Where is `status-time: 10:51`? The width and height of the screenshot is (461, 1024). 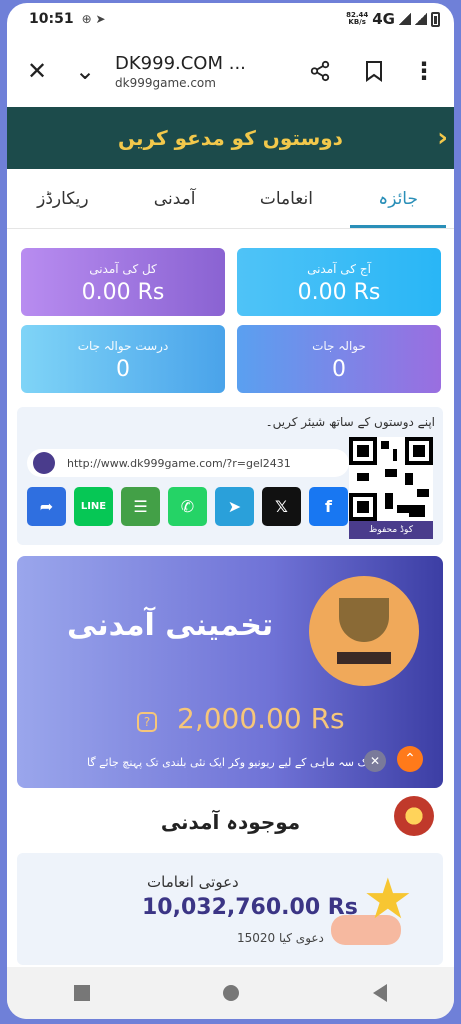
status-time: 10:51 is located at coordinates (51, 19).